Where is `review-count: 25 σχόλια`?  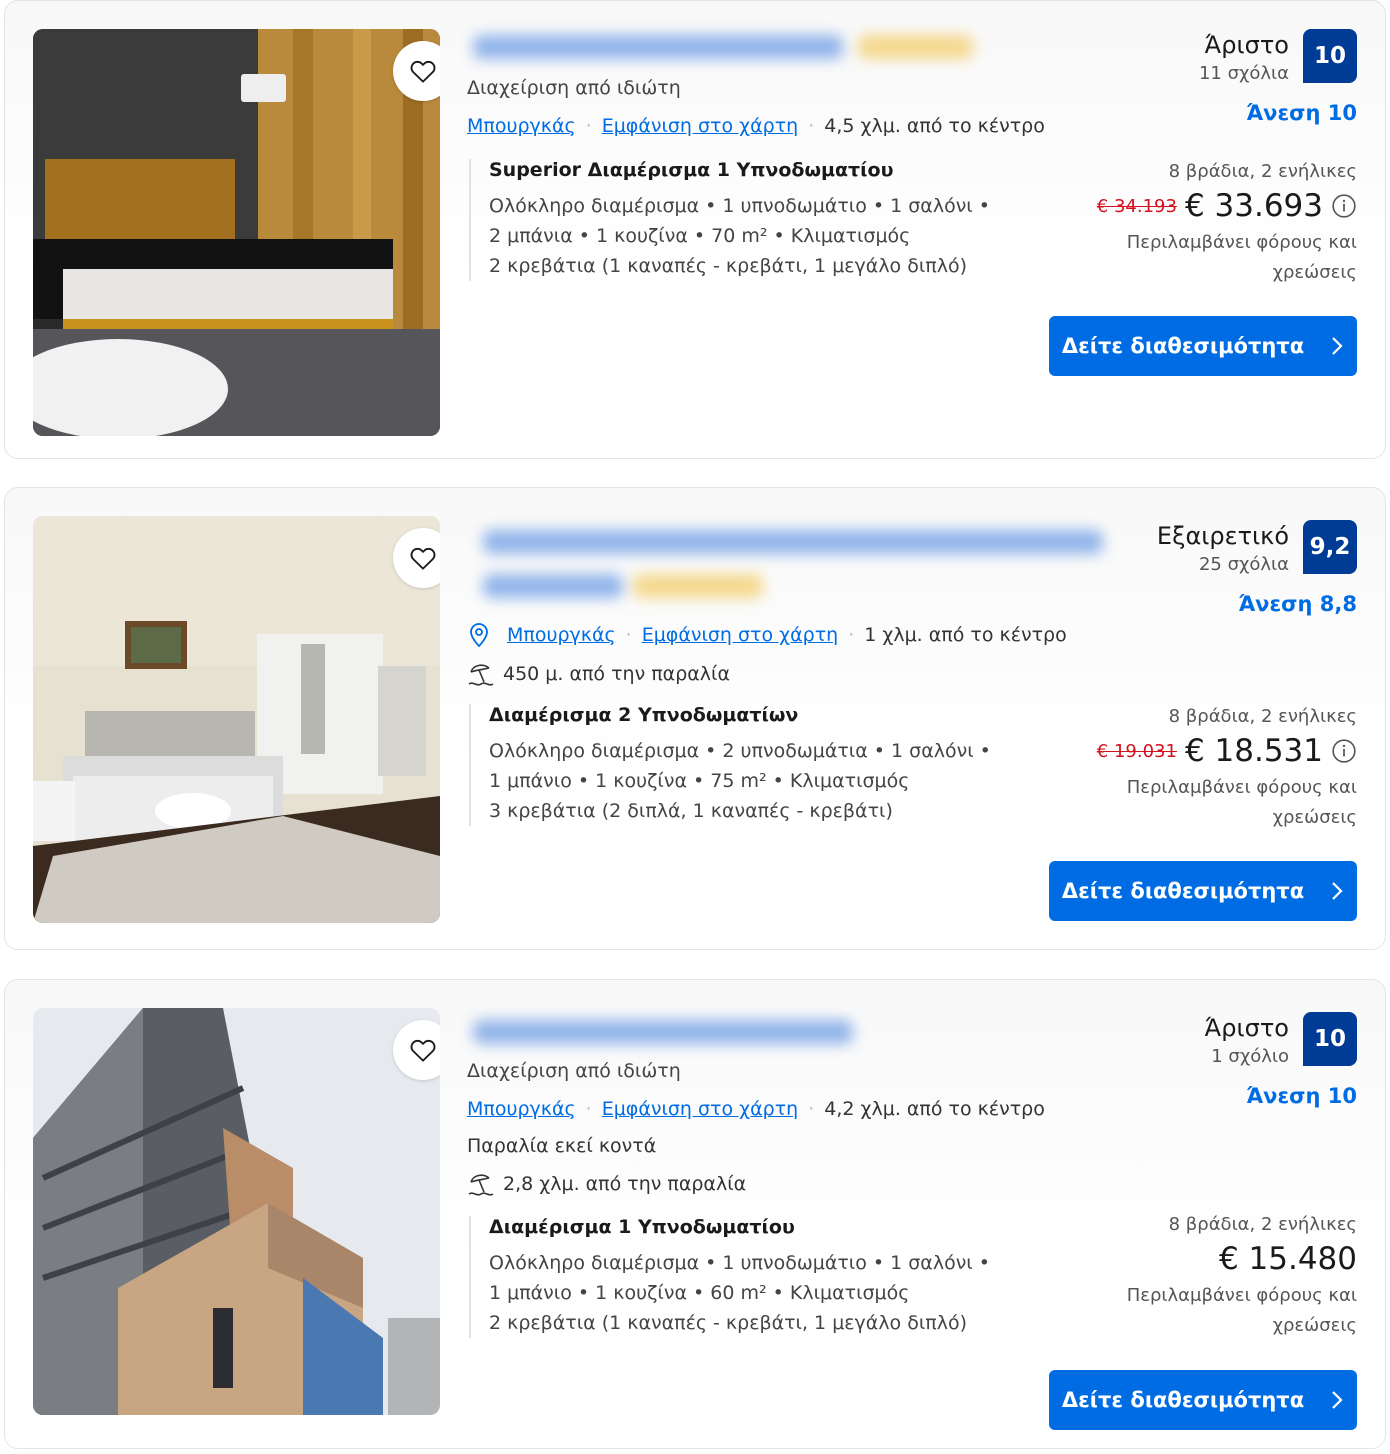 review-count: 25 σχόλια is located at coordinates (1243, 564).